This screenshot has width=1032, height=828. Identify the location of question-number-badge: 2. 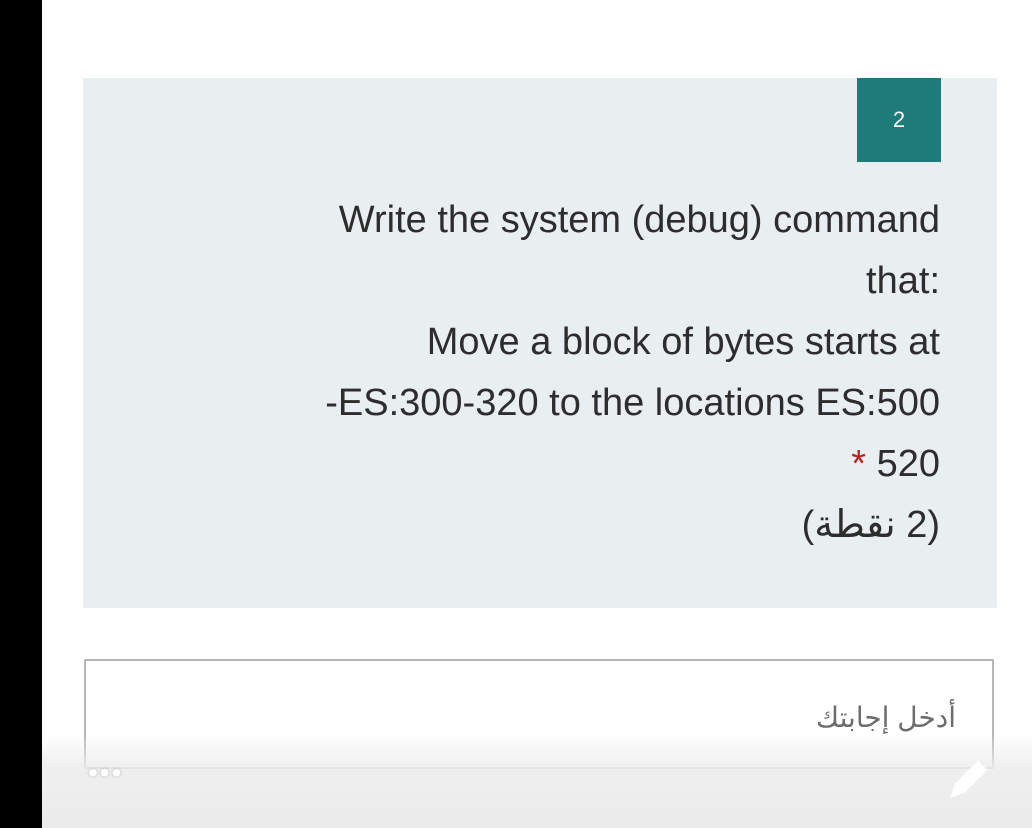
(899, 120).